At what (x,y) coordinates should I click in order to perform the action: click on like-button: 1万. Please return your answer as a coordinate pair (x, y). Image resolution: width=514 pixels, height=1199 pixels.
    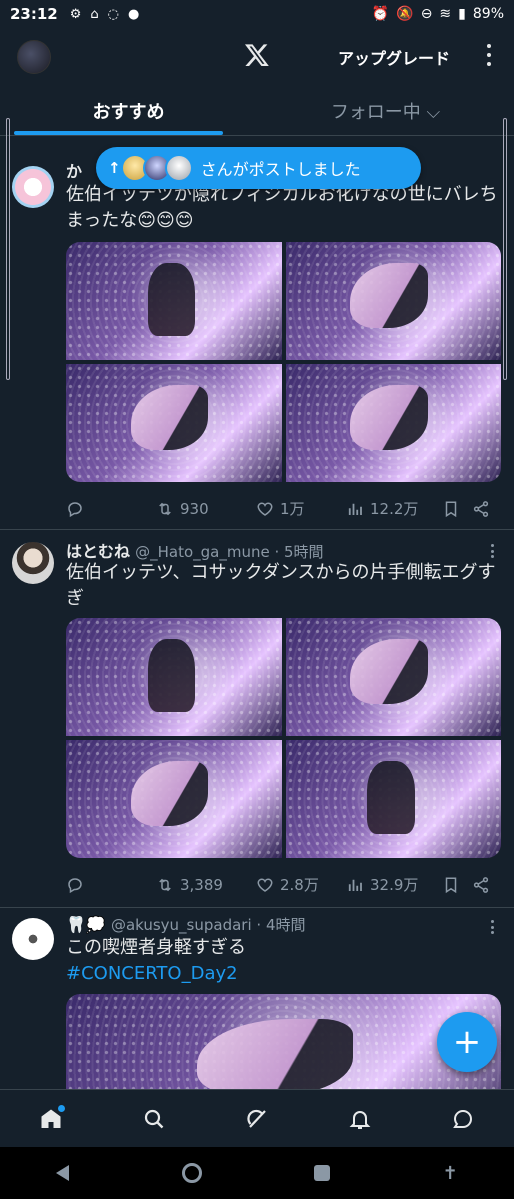
    Looking at the image, I should click on (301, 508).